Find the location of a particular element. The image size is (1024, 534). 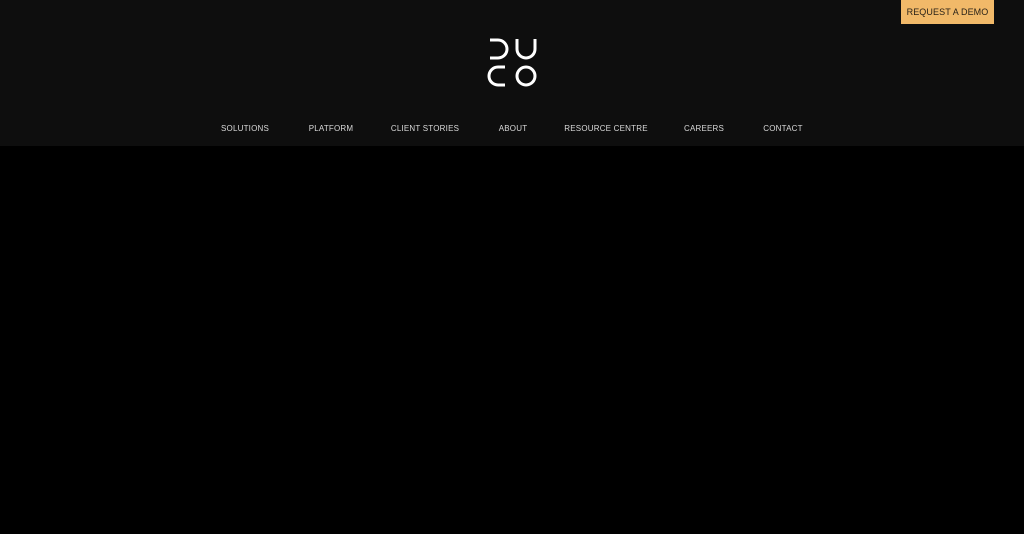

nav-item-contact: CONTACT is located at coordinates (782, 129).